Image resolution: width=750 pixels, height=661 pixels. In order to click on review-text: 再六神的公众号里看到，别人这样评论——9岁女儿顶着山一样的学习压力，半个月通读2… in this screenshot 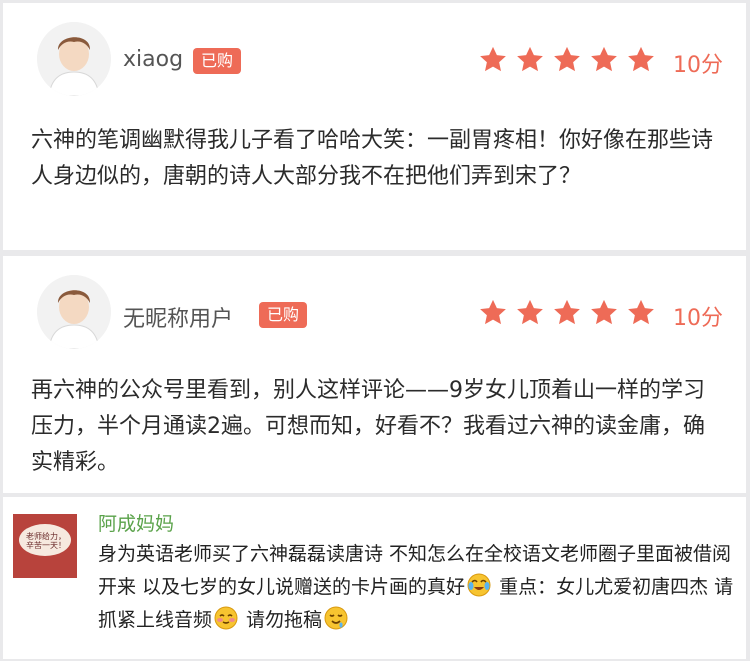, I will do `click(368, 426)`.